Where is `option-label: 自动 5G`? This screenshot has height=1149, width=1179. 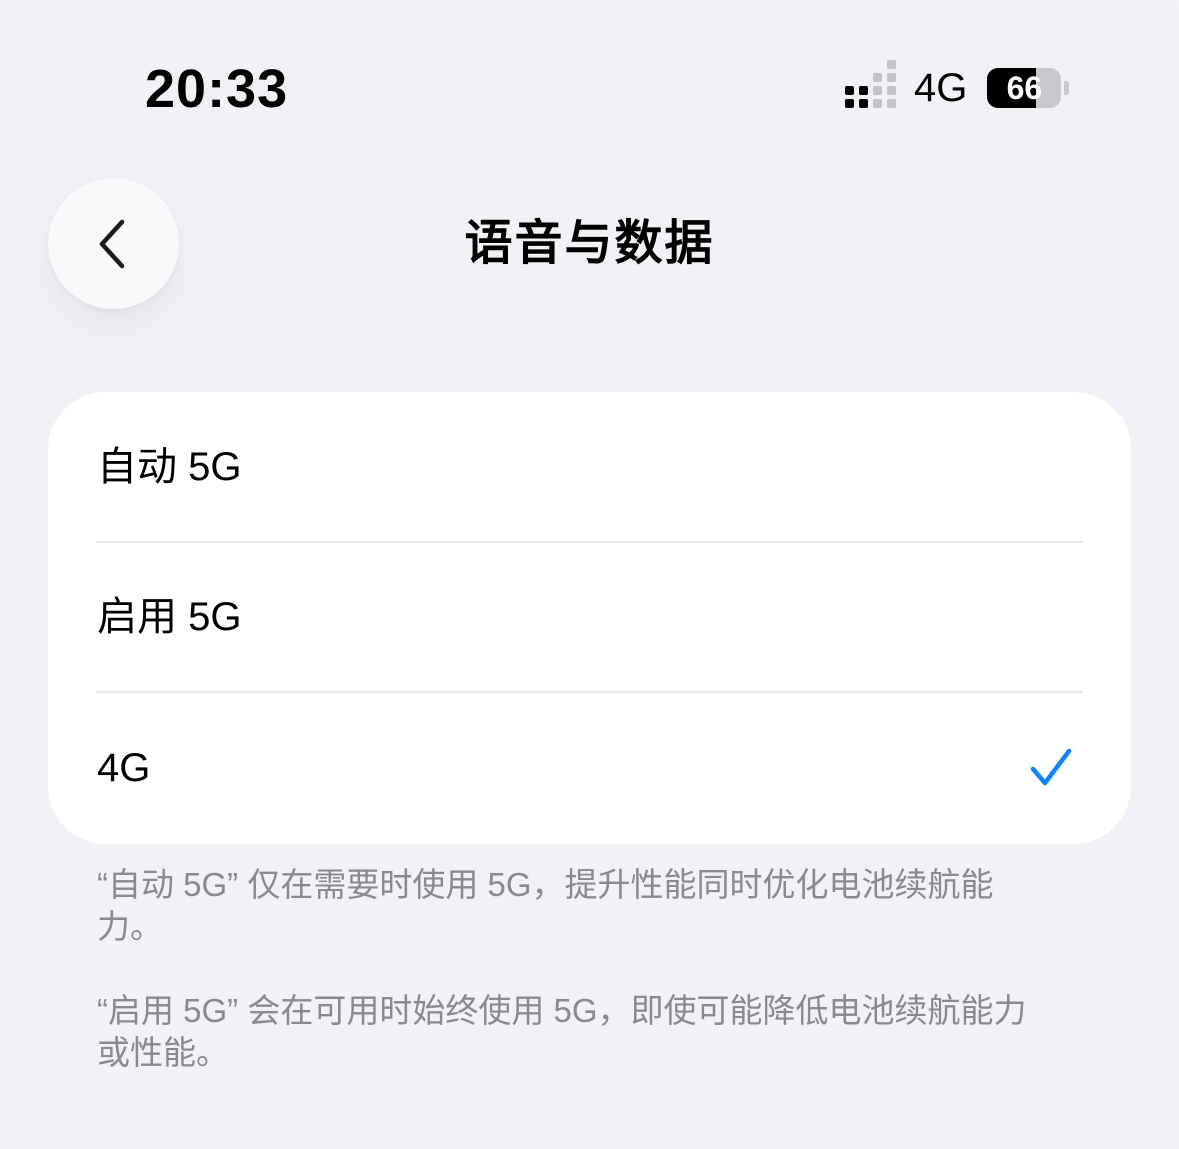
option-label: 自动 5G is located at coordinates (169, 467).